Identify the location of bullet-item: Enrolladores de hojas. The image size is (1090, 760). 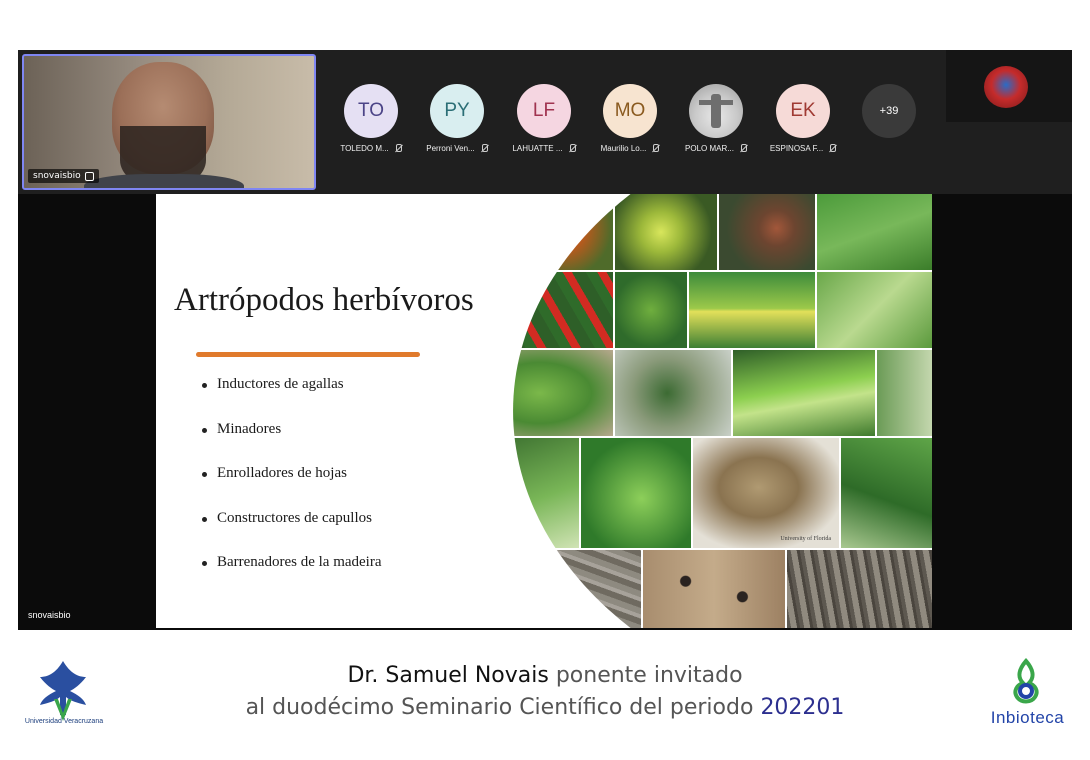
(292, 487).